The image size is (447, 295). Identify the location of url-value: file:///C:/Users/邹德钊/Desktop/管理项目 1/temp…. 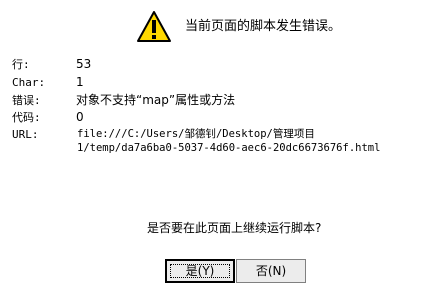
(228, 141).